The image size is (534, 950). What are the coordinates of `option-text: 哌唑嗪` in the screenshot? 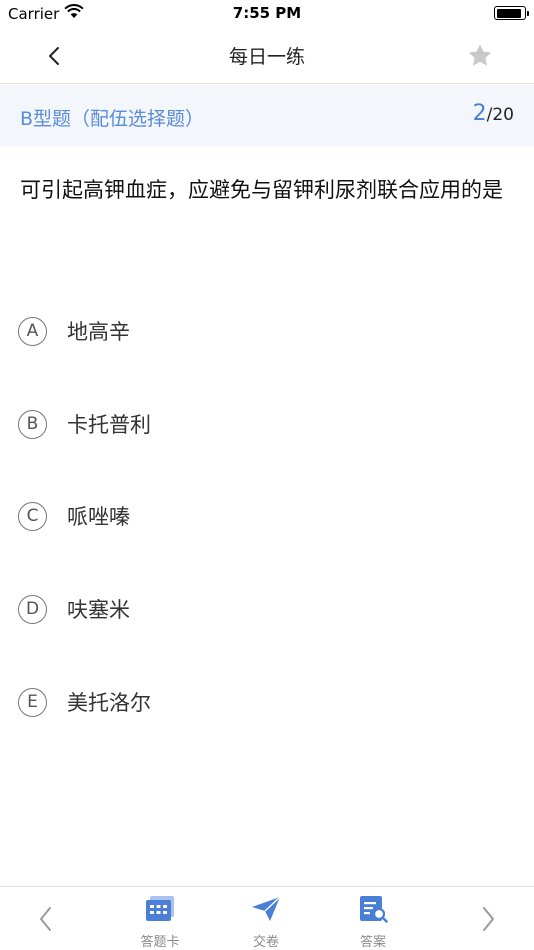 It's located at (98, 517).